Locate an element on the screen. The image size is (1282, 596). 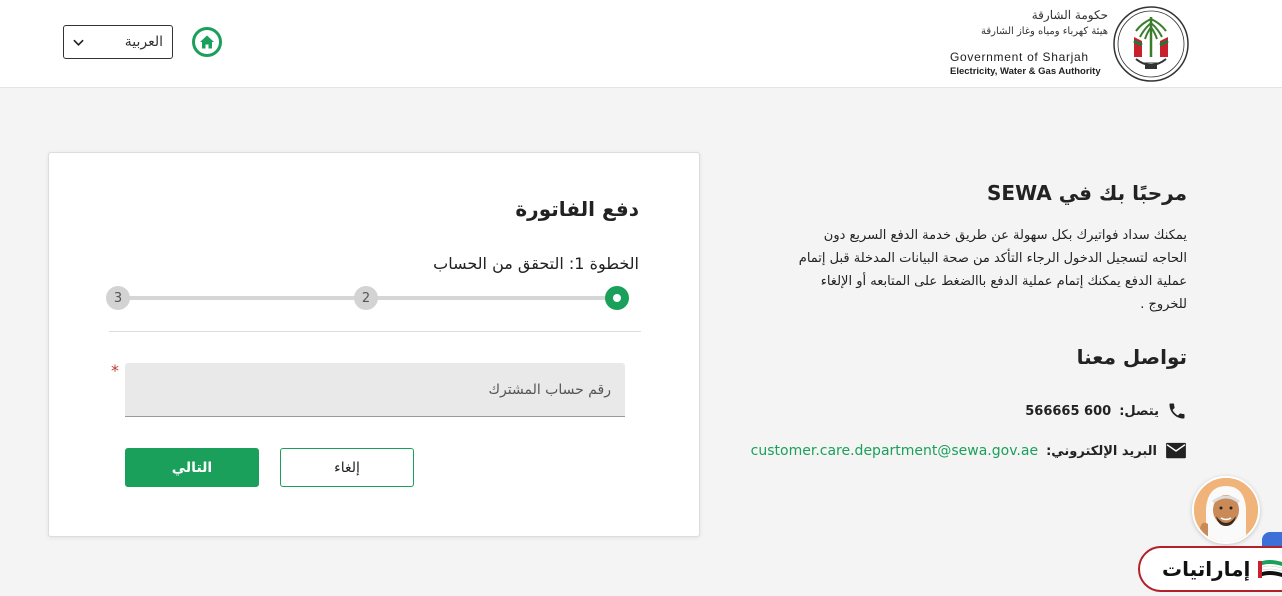
cancel-button: إلغاء is located at coordinates (347, 467).